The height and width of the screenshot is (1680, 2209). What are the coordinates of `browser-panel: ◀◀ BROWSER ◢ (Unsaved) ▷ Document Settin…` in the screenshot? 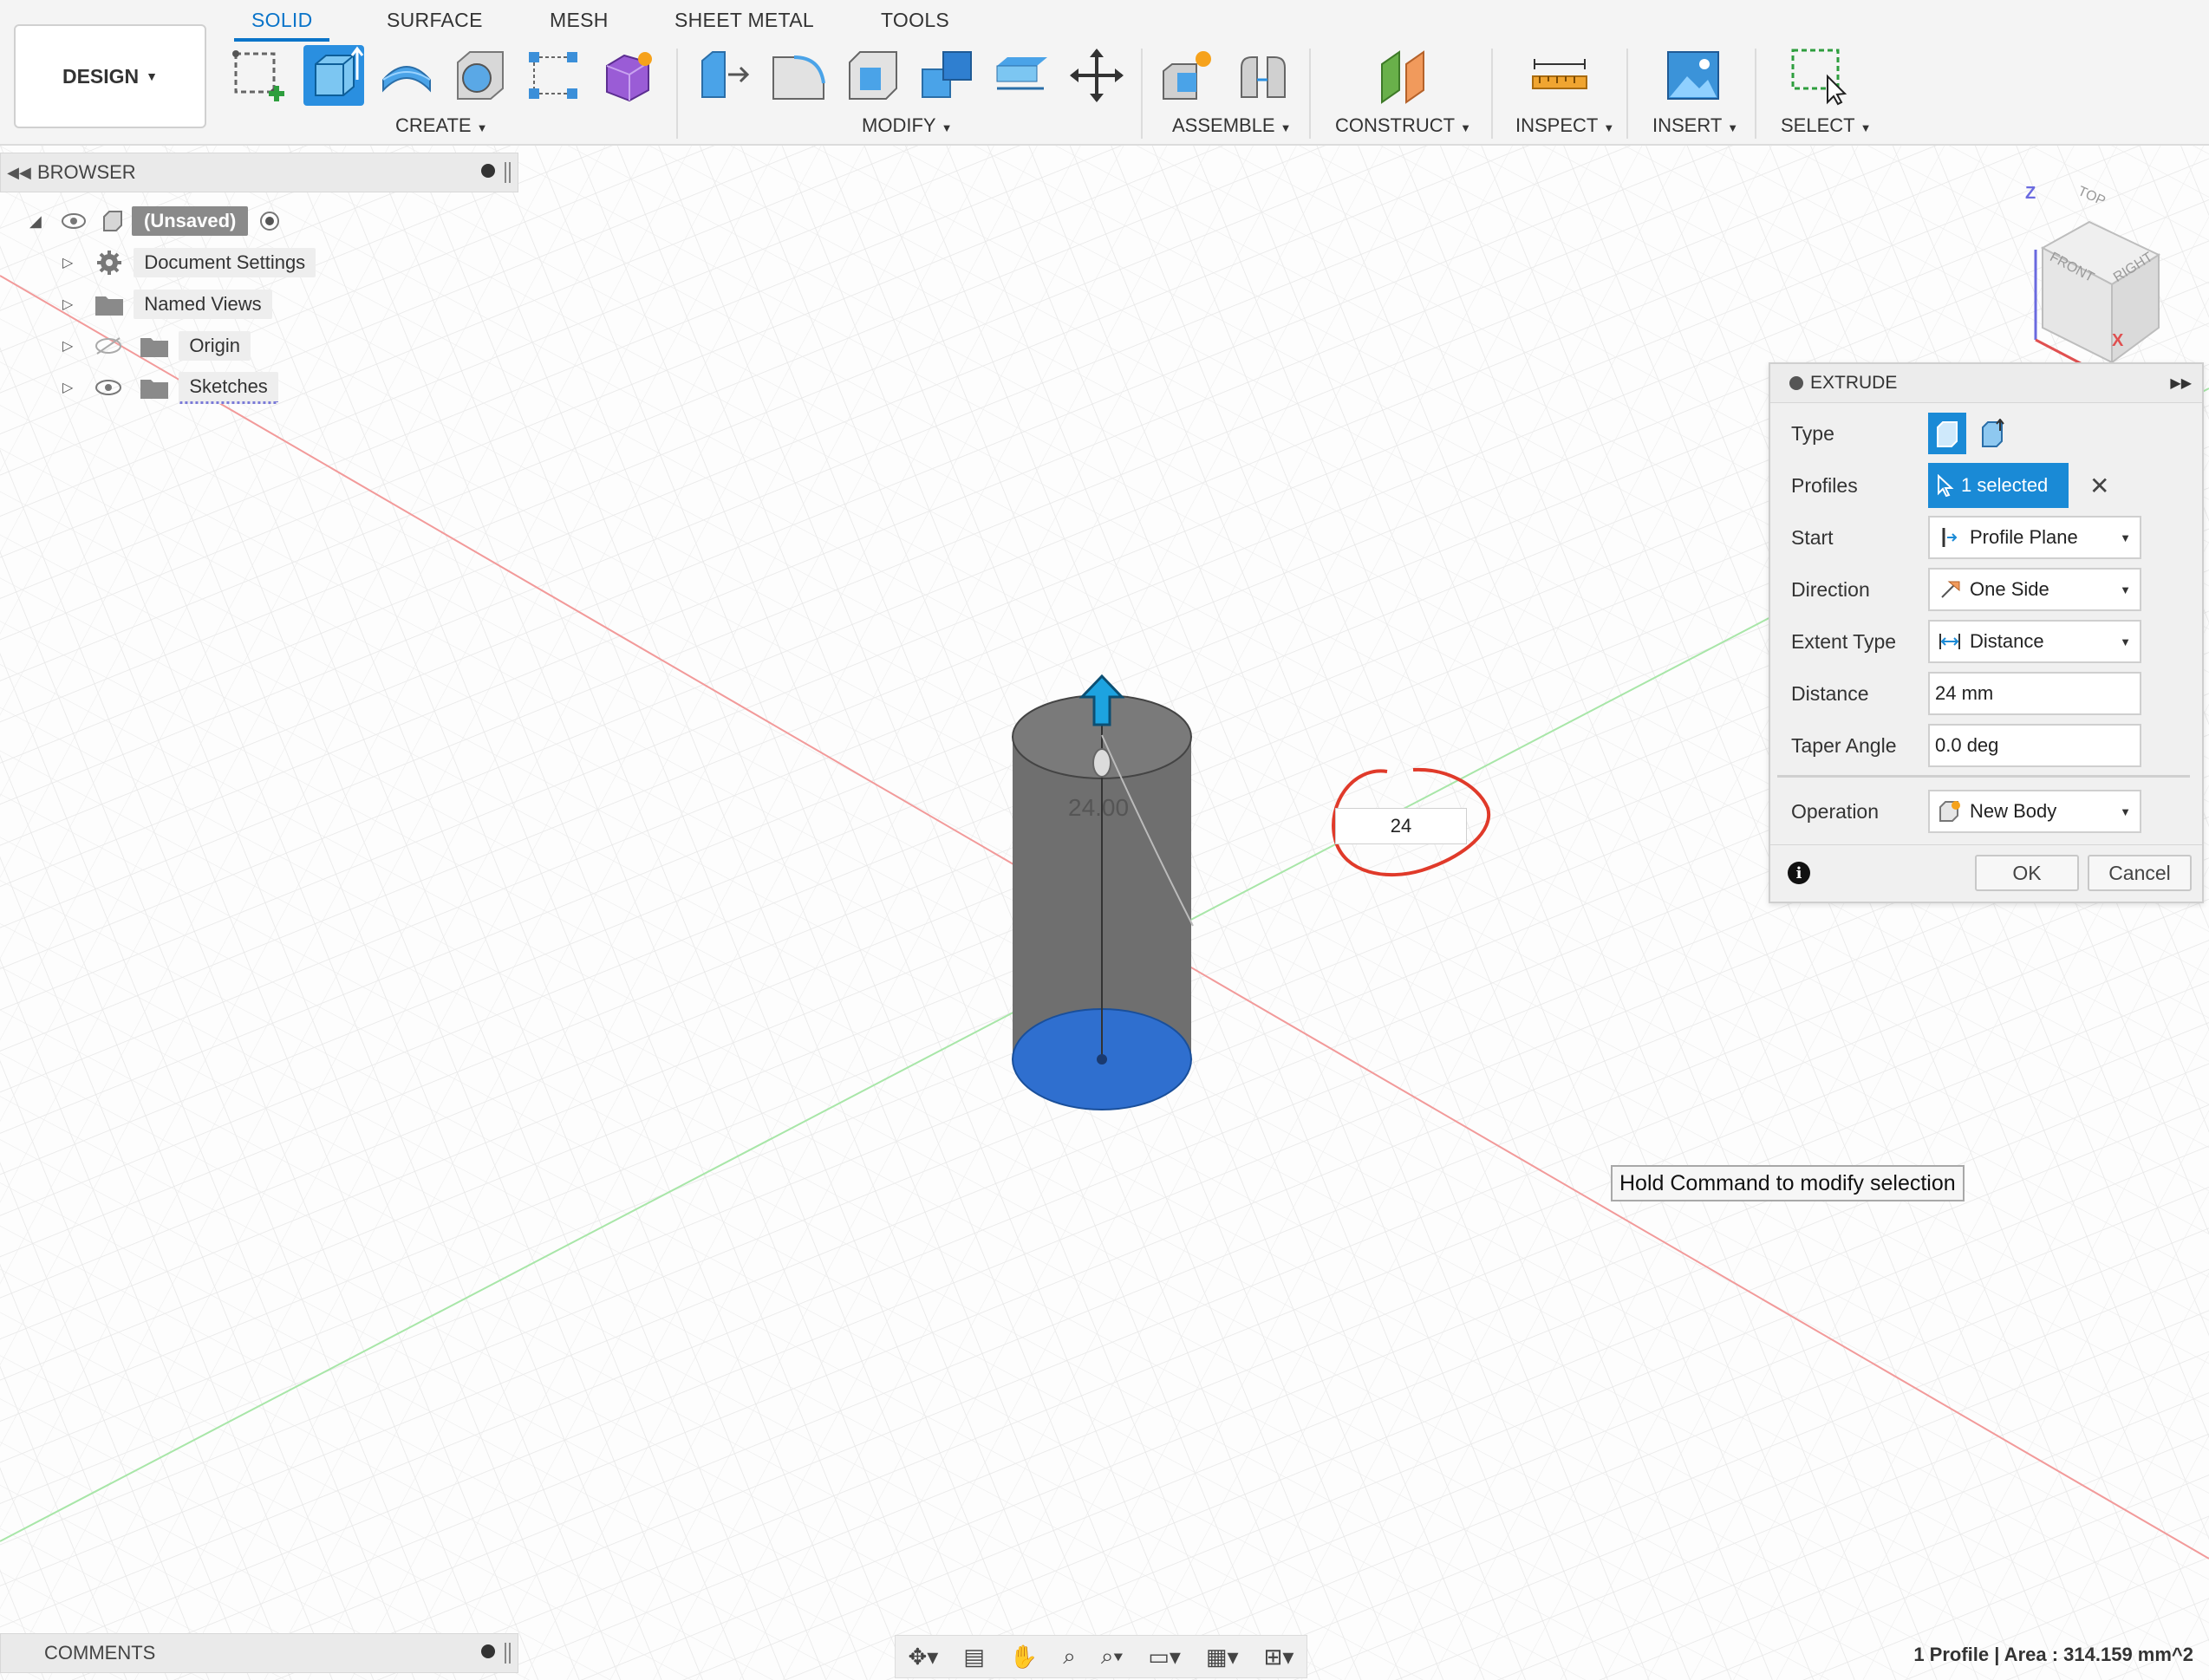 It's located at (259, 278).